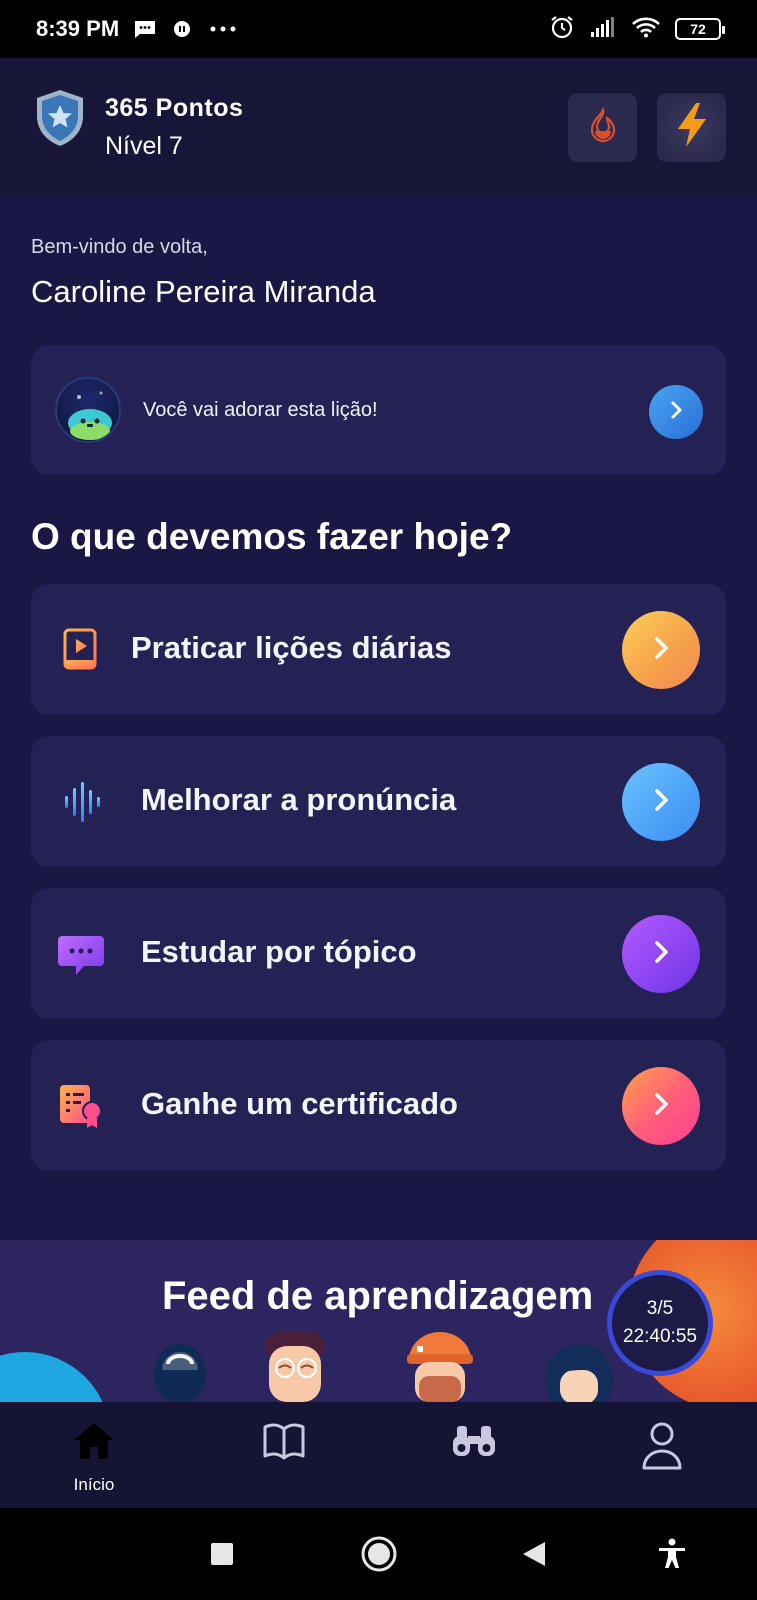 Image resolution: width=757 pixels, height=1600 pixels. I want to click on timer-count: 3/5, so click(660, 1308).